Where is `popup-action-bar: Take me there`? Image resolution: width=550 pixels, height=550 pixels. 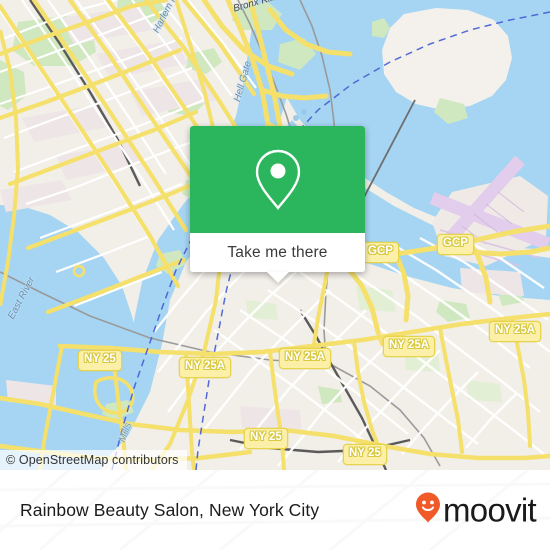 popup-action-bar: Take me there is located at coordinates (277, 258).